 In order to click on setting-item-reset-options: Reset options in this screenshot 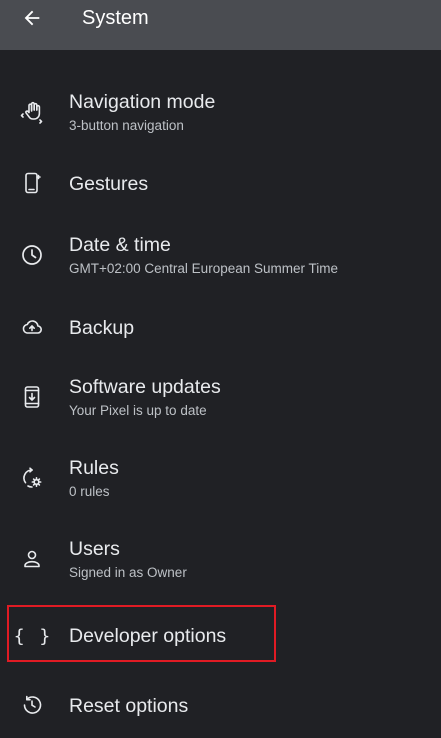, I will do `click(220, 708)`.